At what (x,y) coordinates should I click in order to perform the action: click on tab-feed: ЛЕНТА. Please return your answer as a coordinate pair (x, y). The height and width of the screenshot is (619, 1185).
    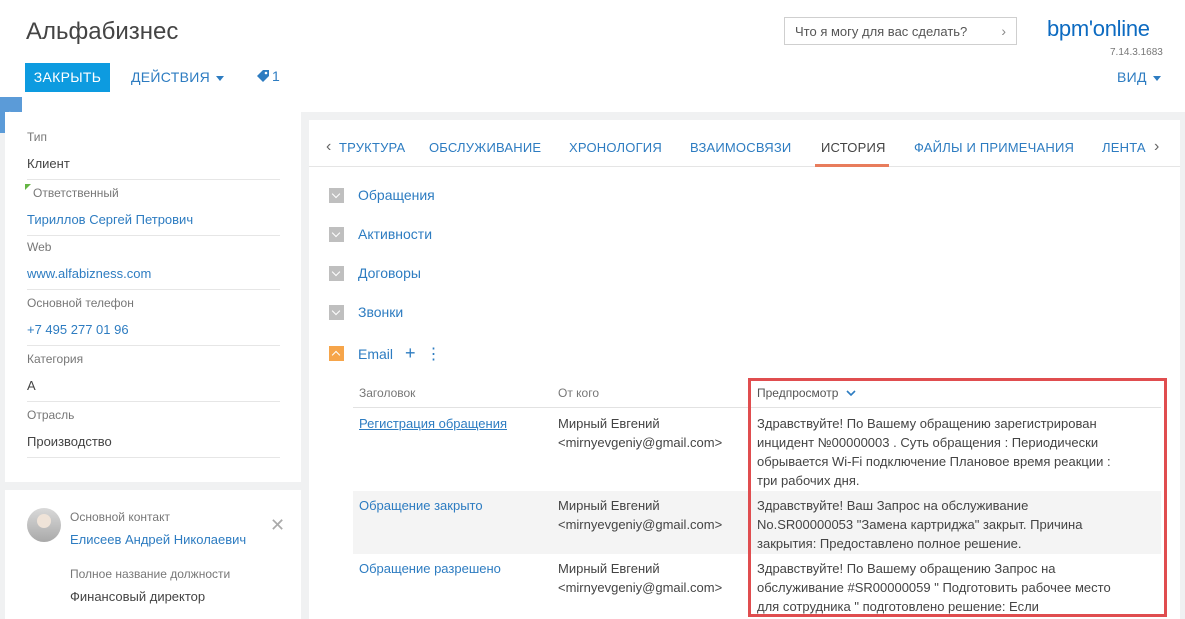
    Looking at the image, I should click on (1124, 147).